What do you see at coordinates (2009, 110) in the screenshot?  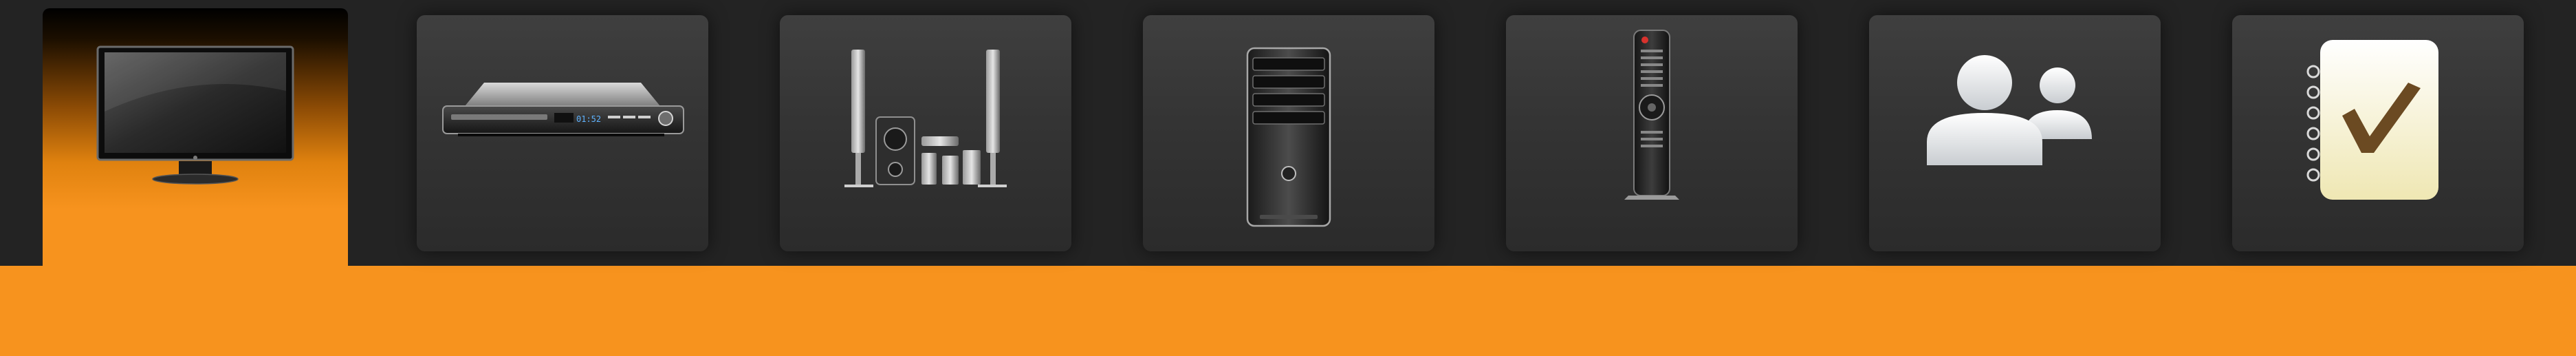 I see `users-icon` at bounding box center [2009, 110].